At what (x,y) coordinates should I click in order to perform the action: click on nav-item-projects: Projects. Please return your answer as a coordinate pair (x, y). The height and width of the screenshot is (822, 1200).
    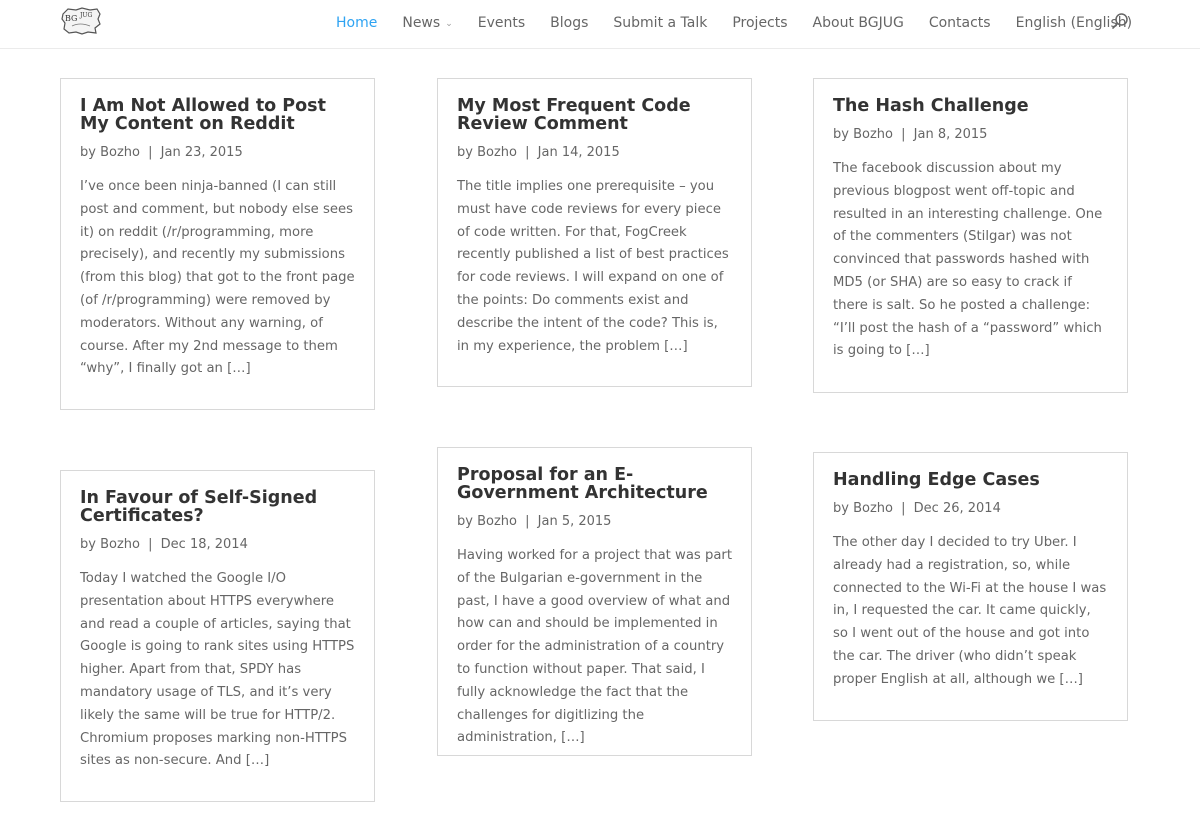
    Looking at the image, I should click on (759, 23).